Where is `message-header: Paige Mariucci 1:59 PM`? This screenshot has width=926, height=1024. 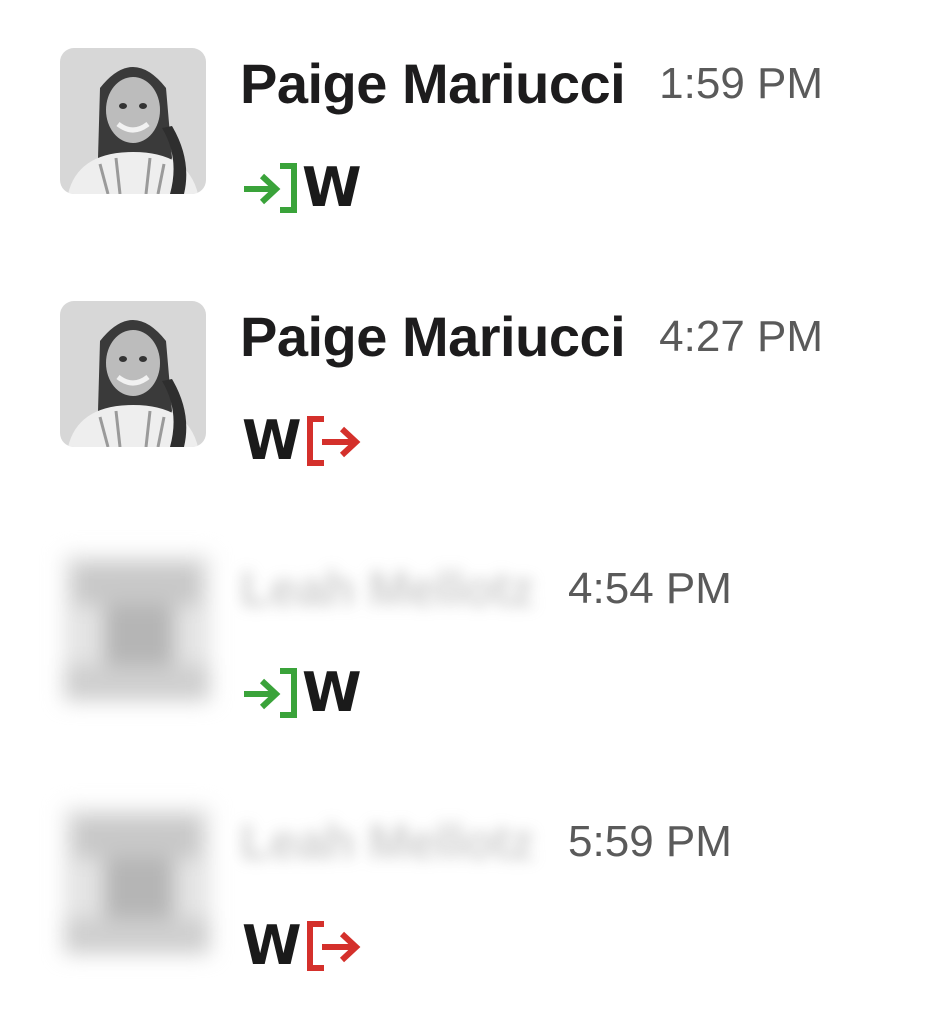
message-header: Paige Mariucci 1:59 PM is located at coordinates (531, 84).